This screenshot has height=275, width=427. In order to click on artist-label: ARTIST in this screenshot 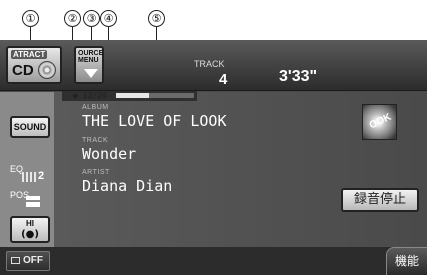, I will do `click(96, 172)`.